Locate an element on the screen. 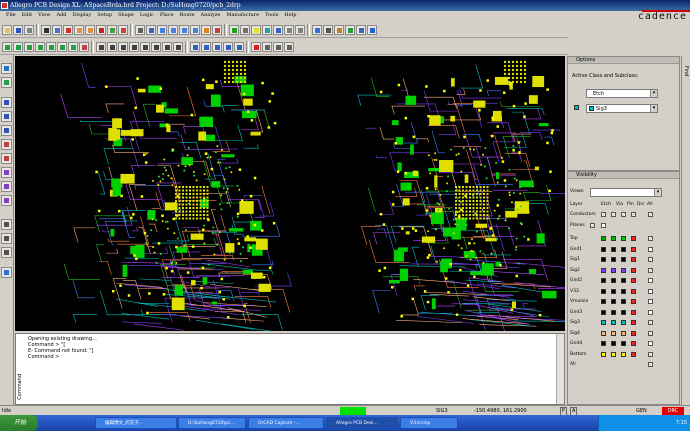 This screenshot has height=431, width=690. via-tool-icon is located at coordinates (6, 158).